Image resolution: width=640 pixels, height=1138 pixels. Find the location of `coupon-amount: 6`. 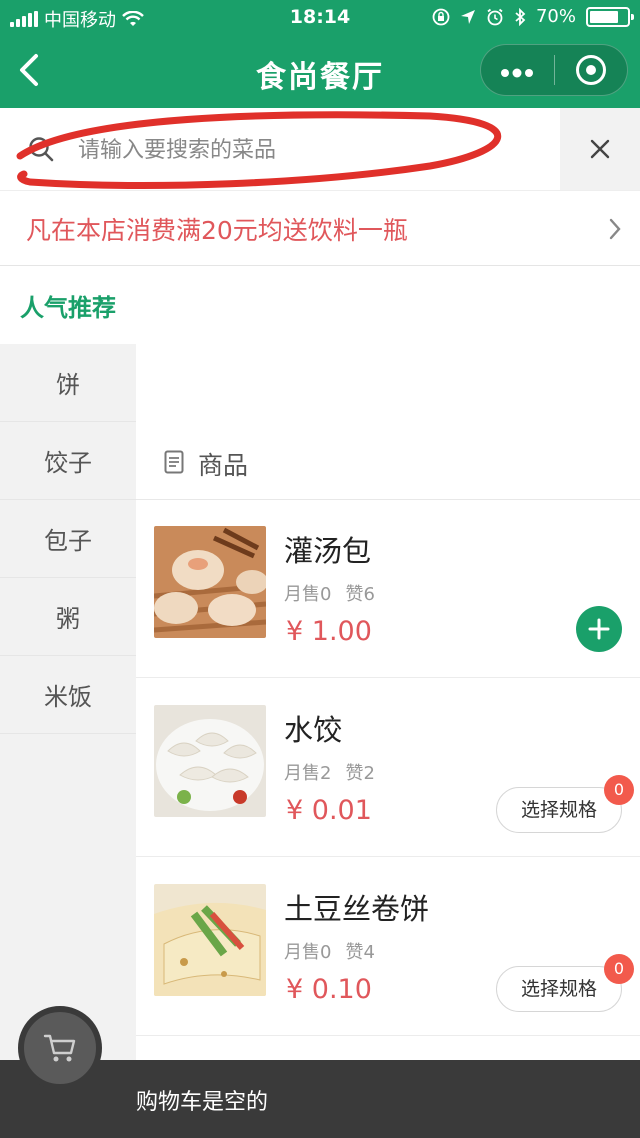

coupon-amount: 6 is located at coordinates (237, 343).